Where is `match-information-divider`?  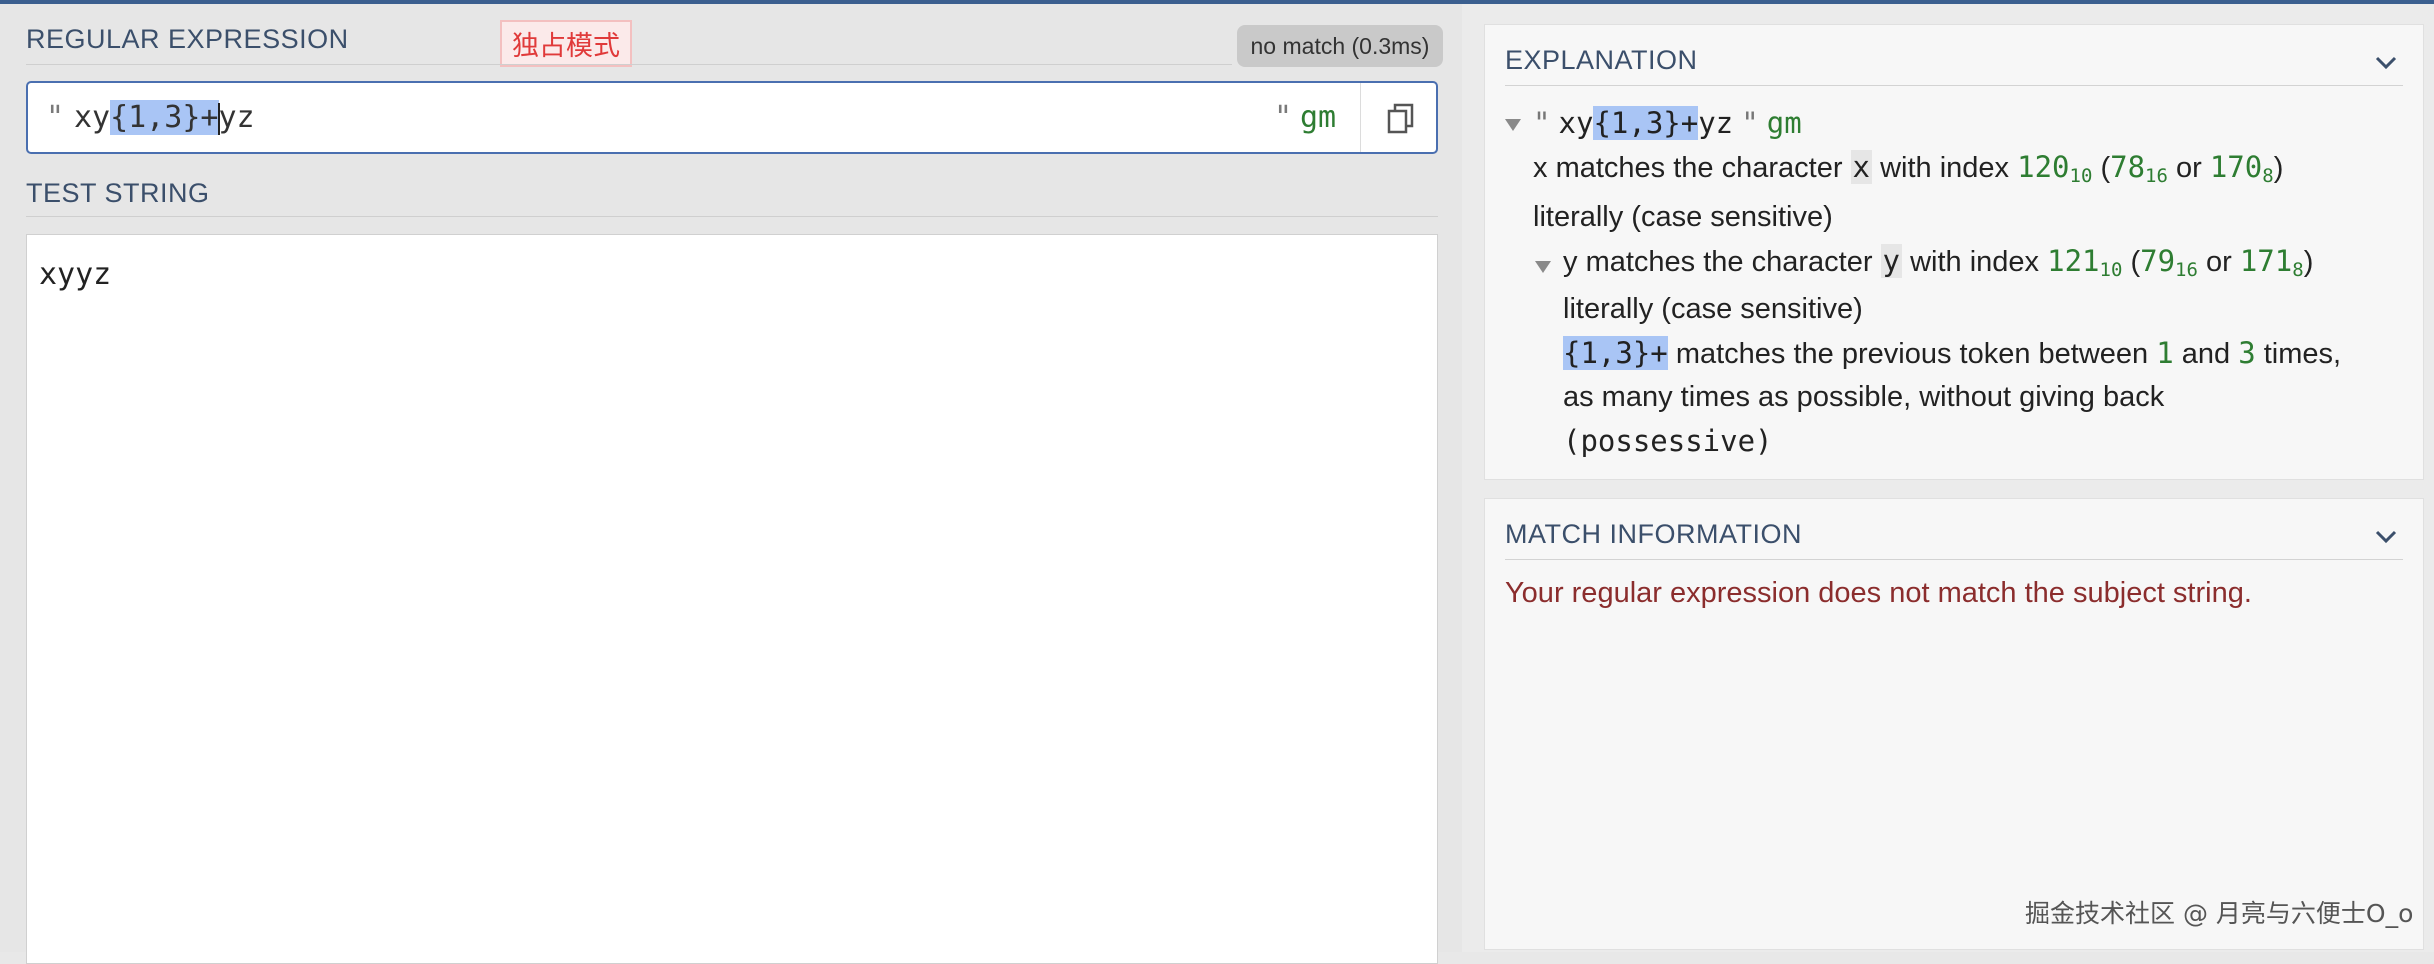 match-information-divider is located at coordinates (1954, 559).